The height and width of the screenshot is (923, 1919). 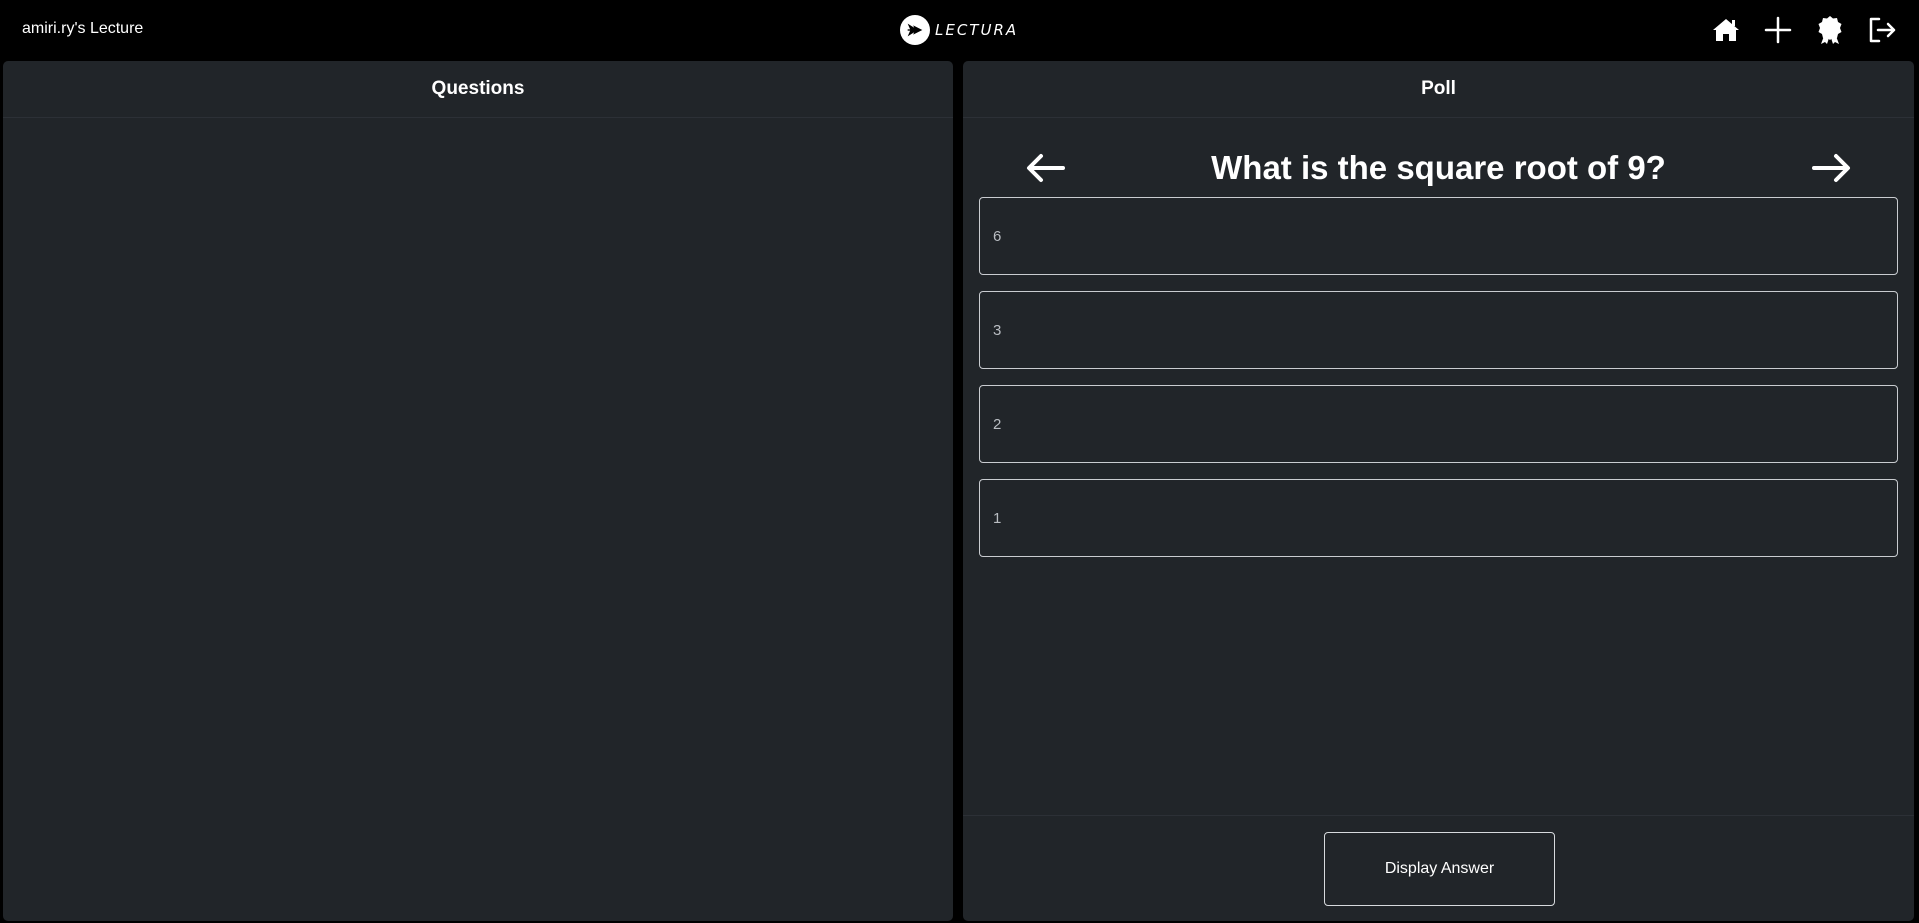 I want to click on poll-question: What is the square root of 9?, so click(x=1438, y=167).